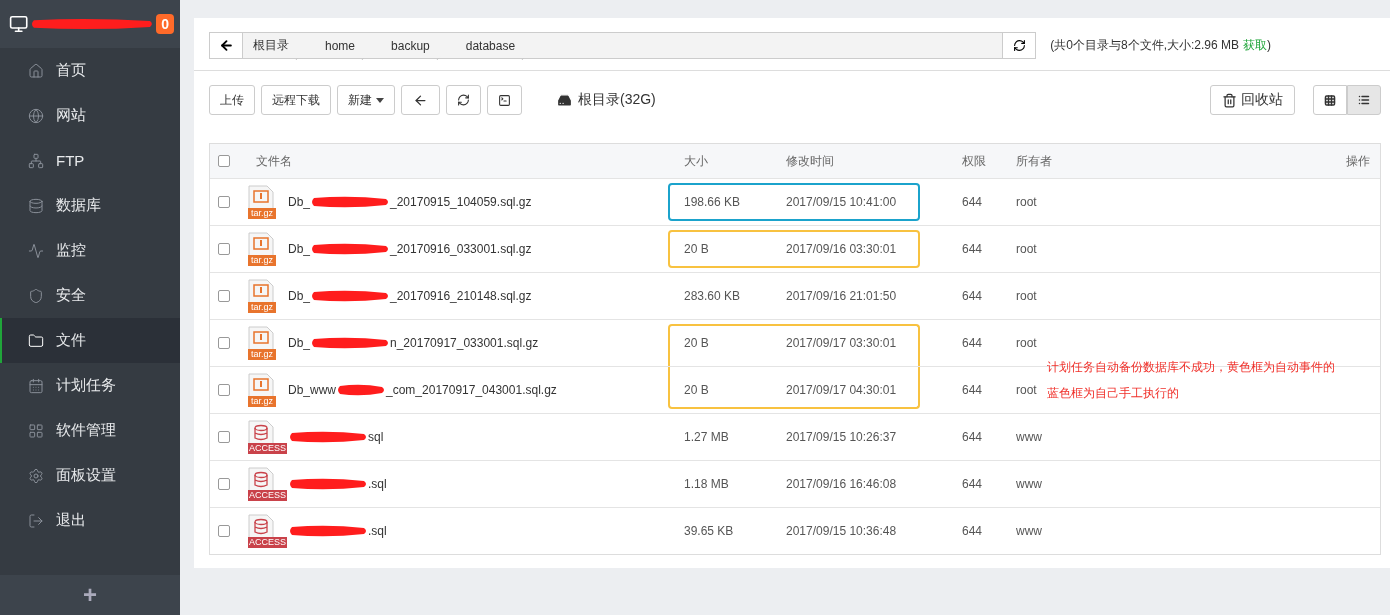 The image size is (1390, 615). I want to click on directory-summary: (共0个目录与8个文件,大小:2.96 MB 获取), so click(1160, 45).